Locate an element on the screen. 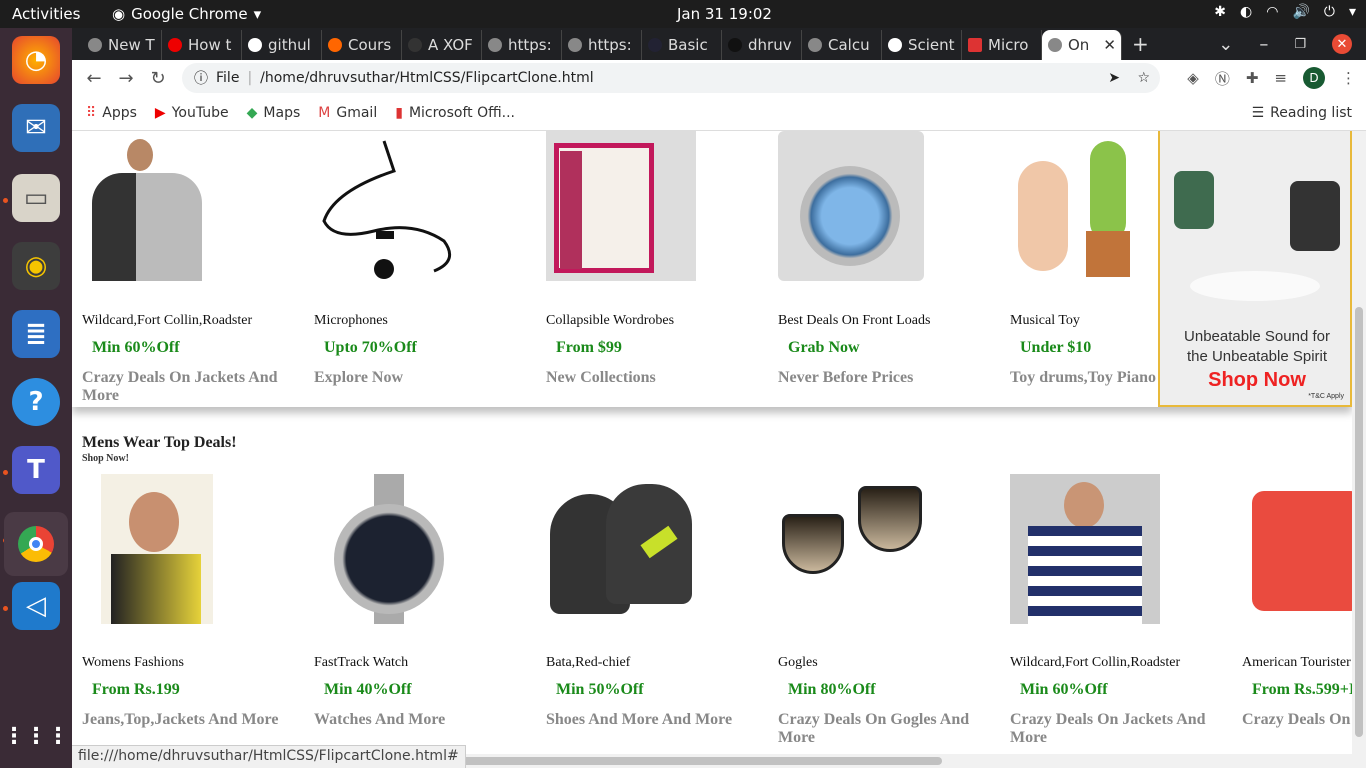  app-name: Google Chrome is located at coordinates (189, 14).